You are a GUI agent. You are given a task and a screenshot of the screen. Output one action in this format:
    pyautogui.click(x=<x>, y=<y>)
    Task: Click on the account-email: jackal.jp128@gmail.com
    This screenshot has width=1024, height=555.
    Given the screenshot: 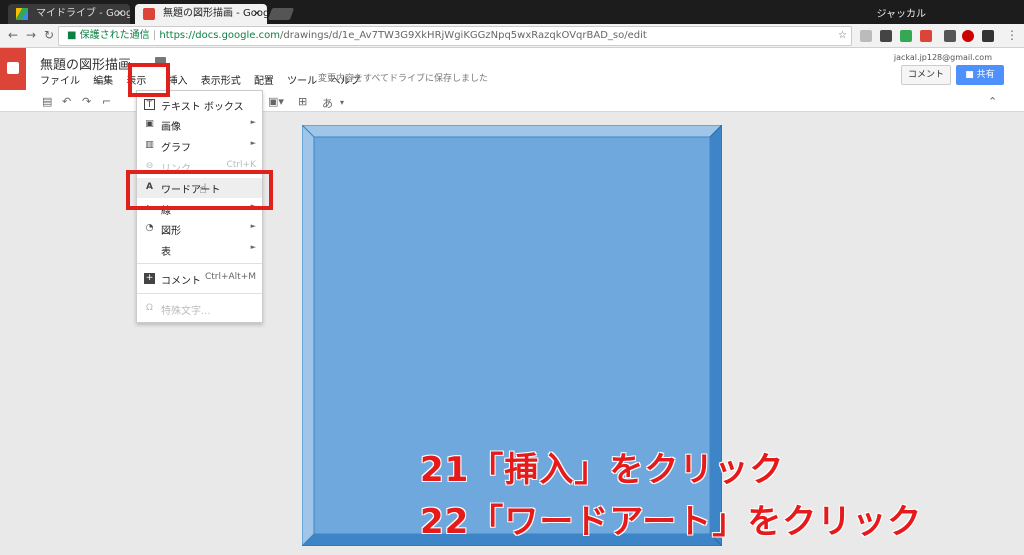 What is the action you would take?
    pyautogui.click(x=943, y=57)
    